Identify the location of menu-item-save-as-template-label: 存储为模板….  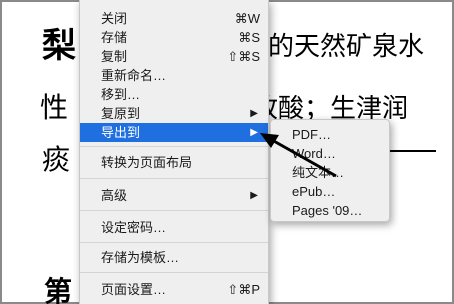
(140, 257).